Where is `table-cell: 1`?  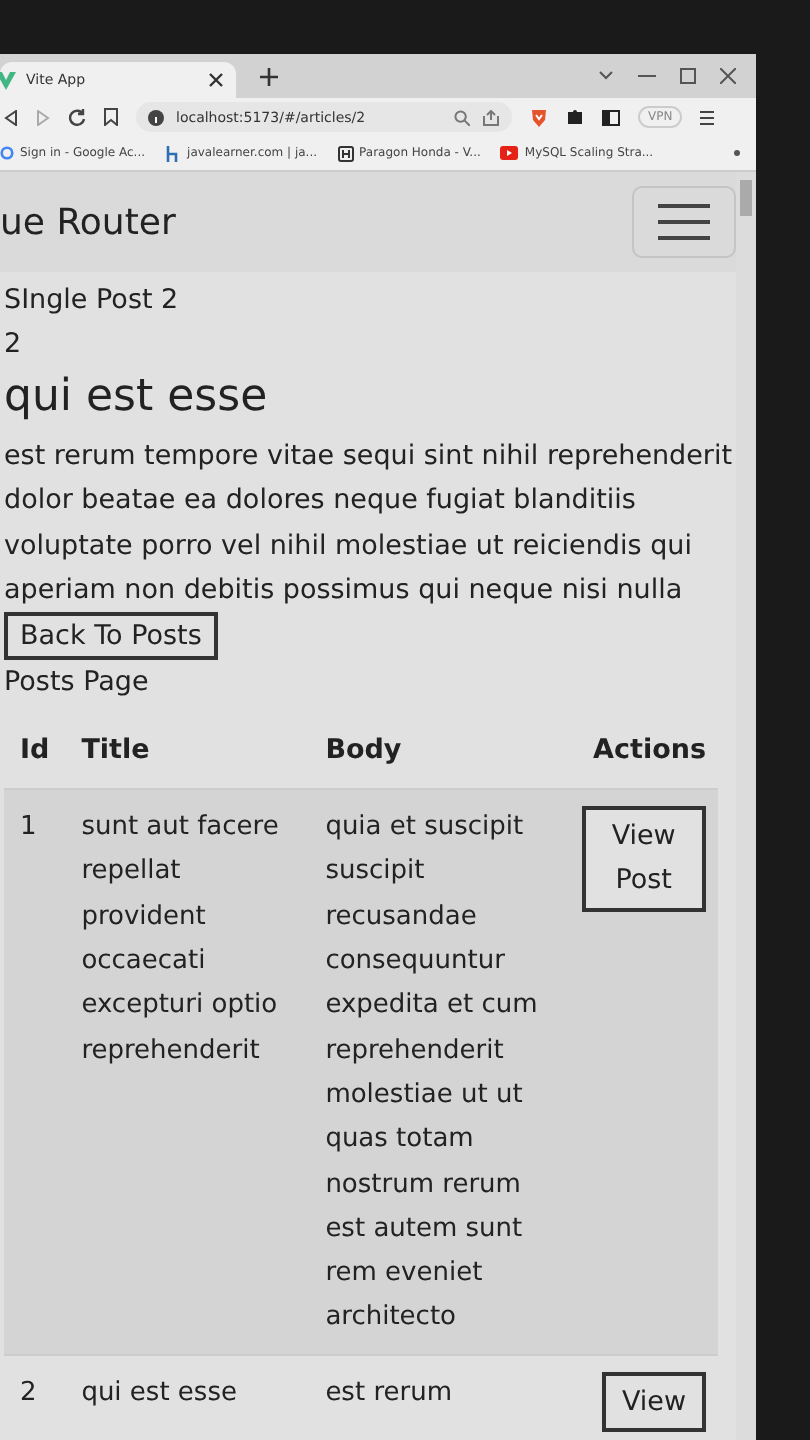
table-cell: 1 is located at coordinates (35, 1072).